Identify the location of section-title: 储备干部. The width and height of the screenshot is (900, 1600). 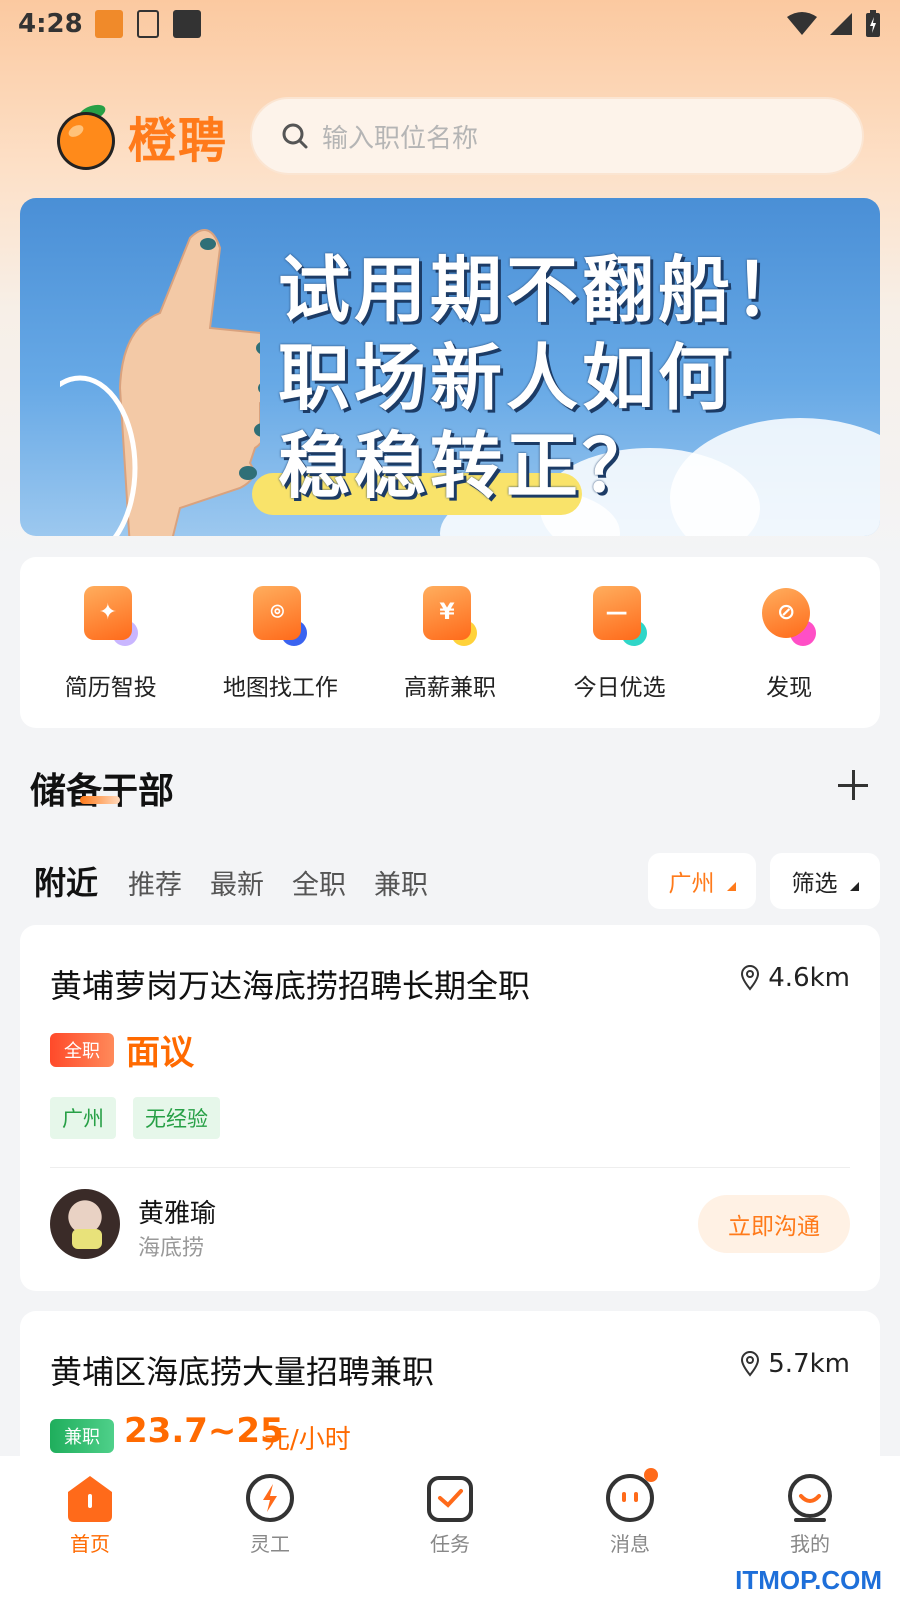
(102, 788).